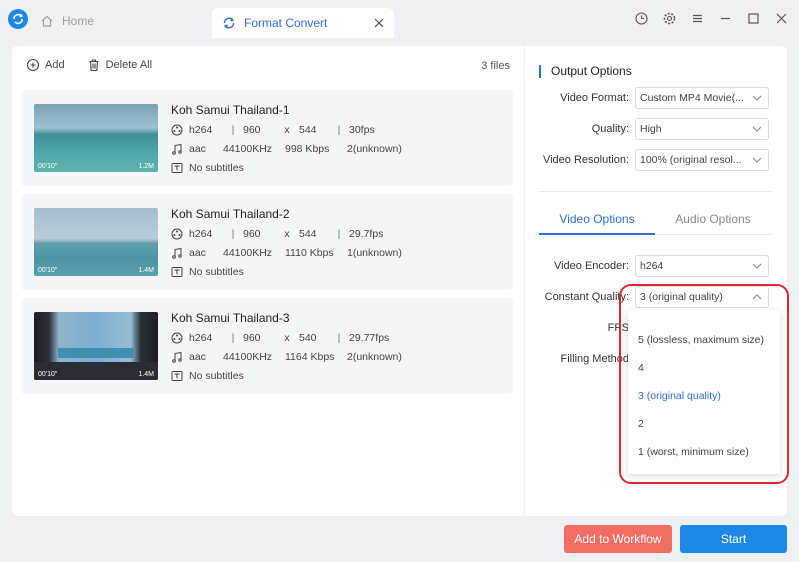 This screenshot has height=562, width=799. What do you see at coordinates (96, 138) in the screenshot?
I see `video-thumbnail: 00'10" 1.2M` at bounding box center [96, 138].